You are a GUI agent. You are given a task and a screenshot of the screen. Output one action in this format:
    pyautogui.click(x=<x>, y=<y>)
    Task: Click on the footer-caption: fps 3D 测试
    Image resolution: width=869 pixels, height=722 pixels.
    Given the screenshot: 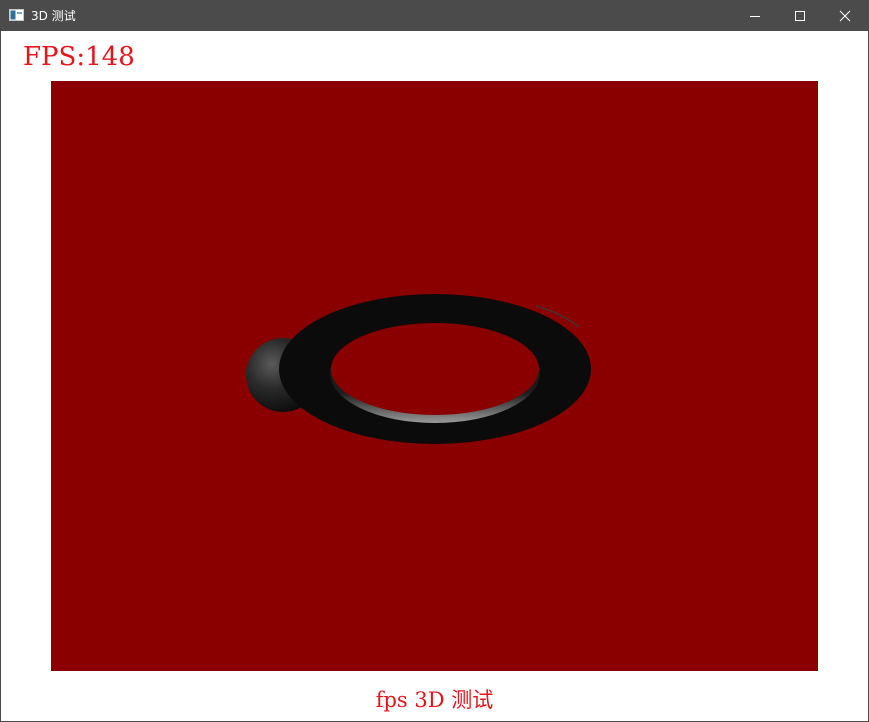 What is the action you would take?
    pyautogui.click(x=434, y=700)
    